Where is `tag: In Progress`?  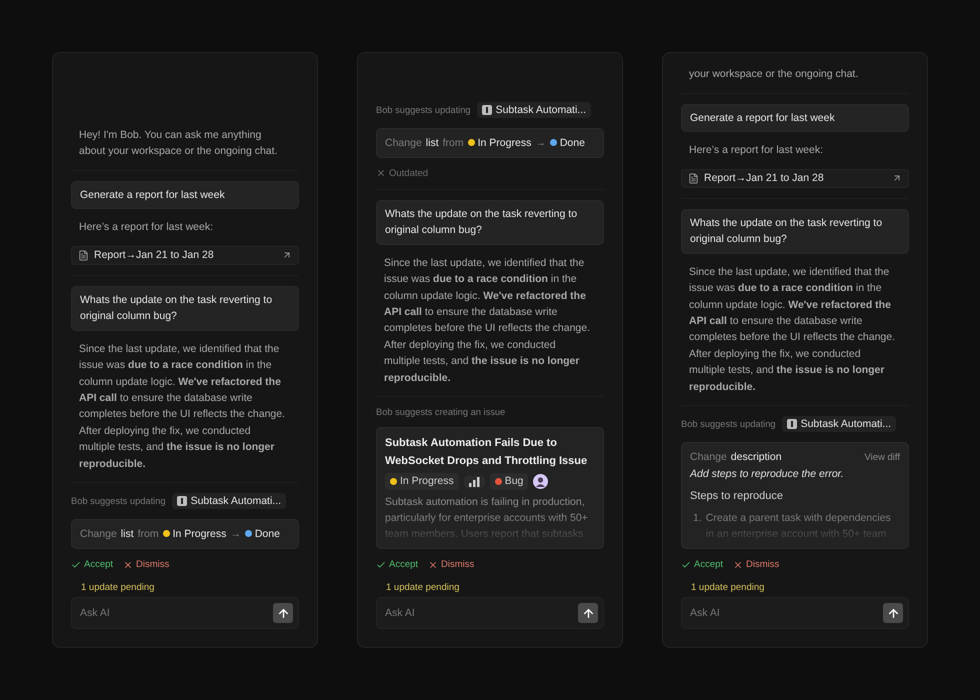 tag: In Progress is located at coordinates (422, 481).